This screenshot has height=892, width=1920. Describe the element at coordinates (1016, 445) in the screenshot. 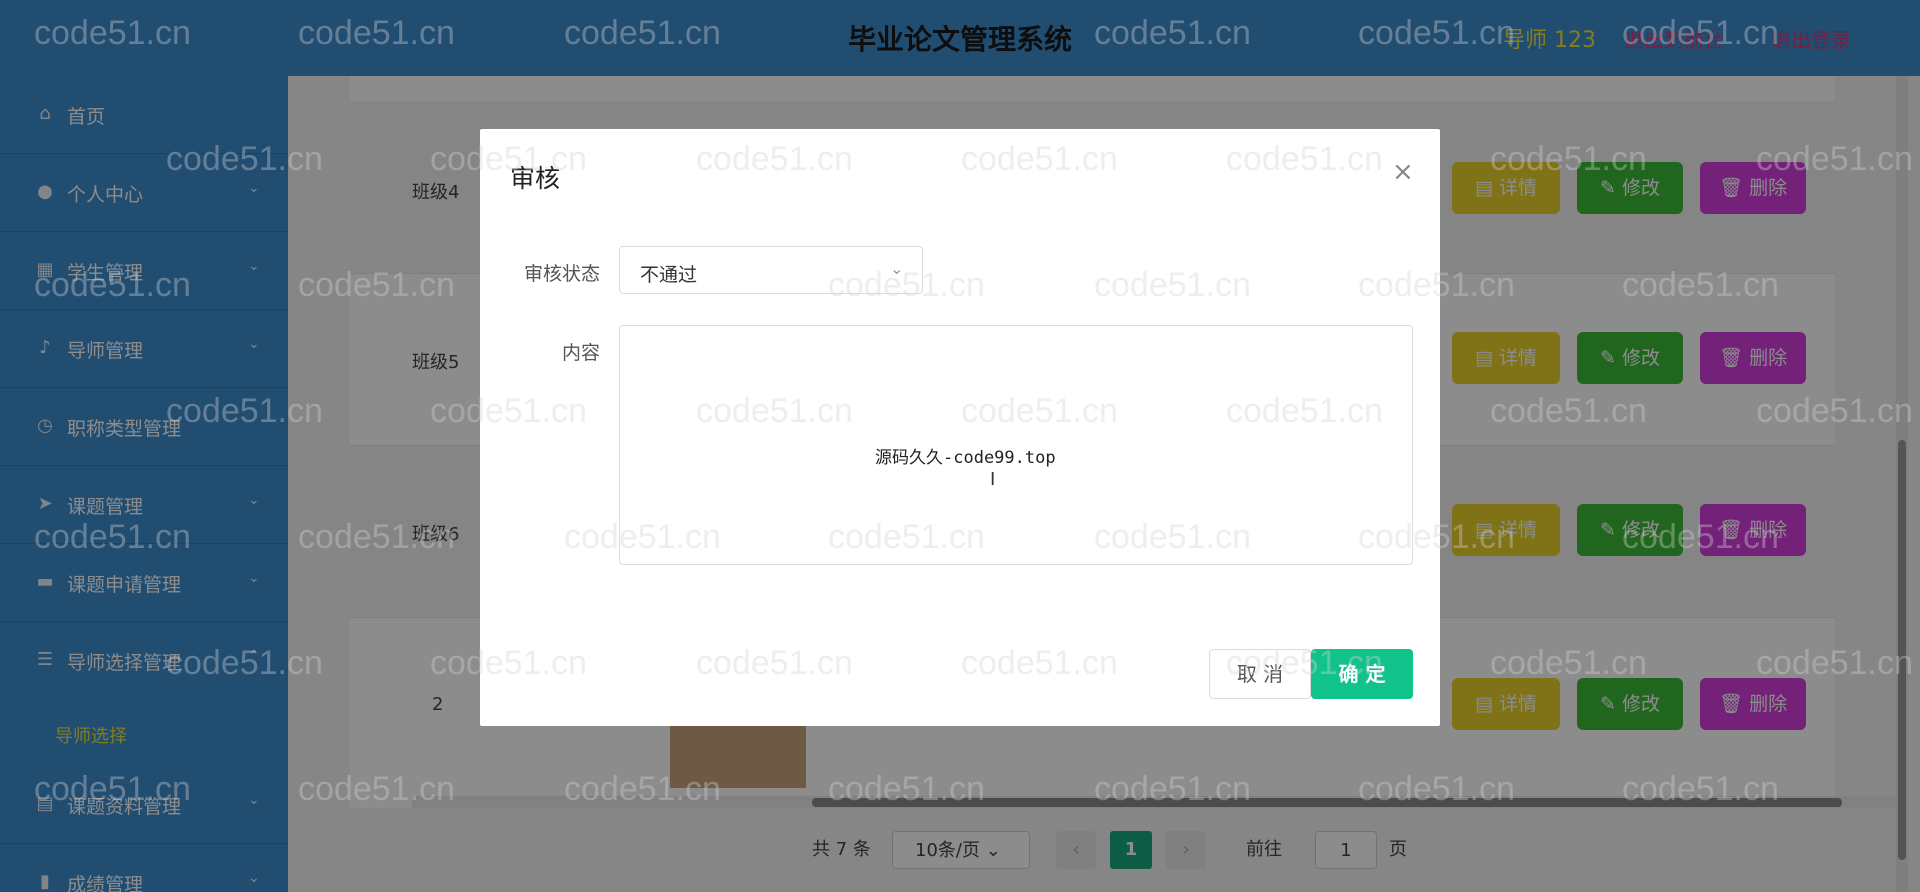

I see `content-textarea: 源码久久-code99.top I` at that location.